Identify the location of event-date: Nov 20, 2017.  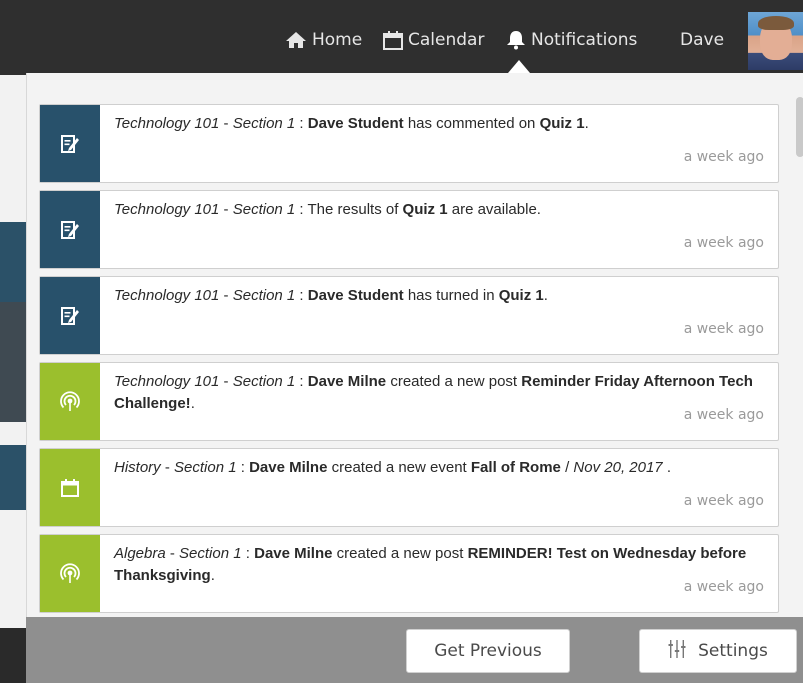
(618, 467).